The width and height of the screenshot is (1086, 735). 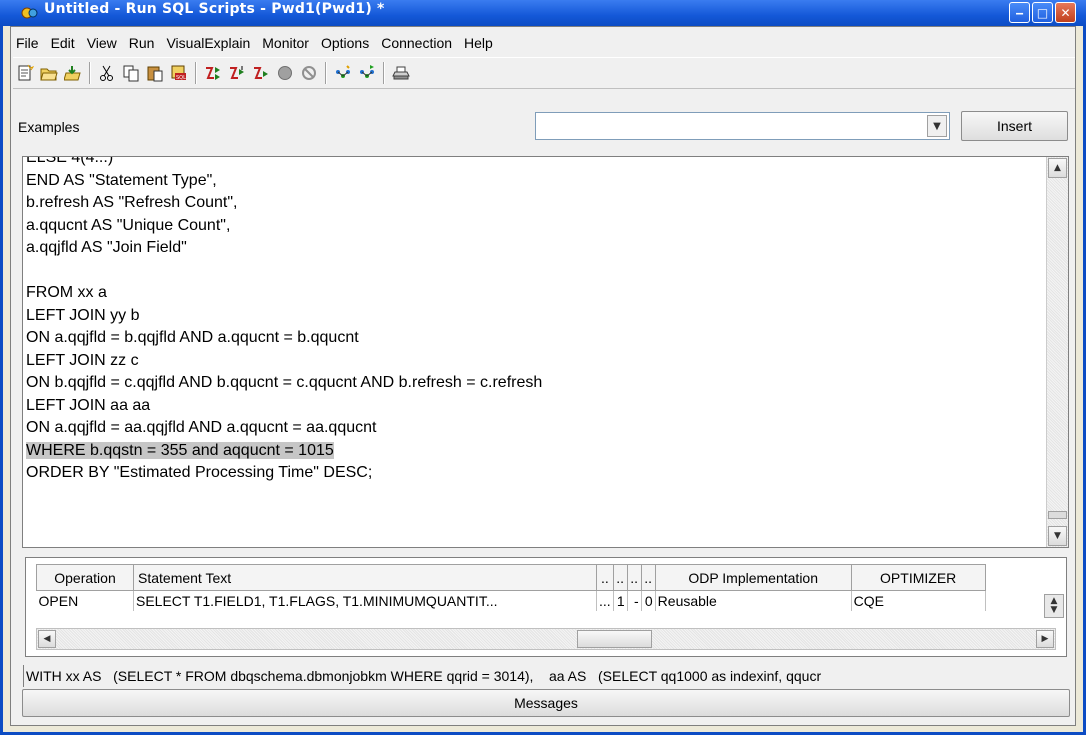 What do you see at coordinates (85, 577) in the screenshot?
I see `column-header: Operation` at bounding box center [85, 577].